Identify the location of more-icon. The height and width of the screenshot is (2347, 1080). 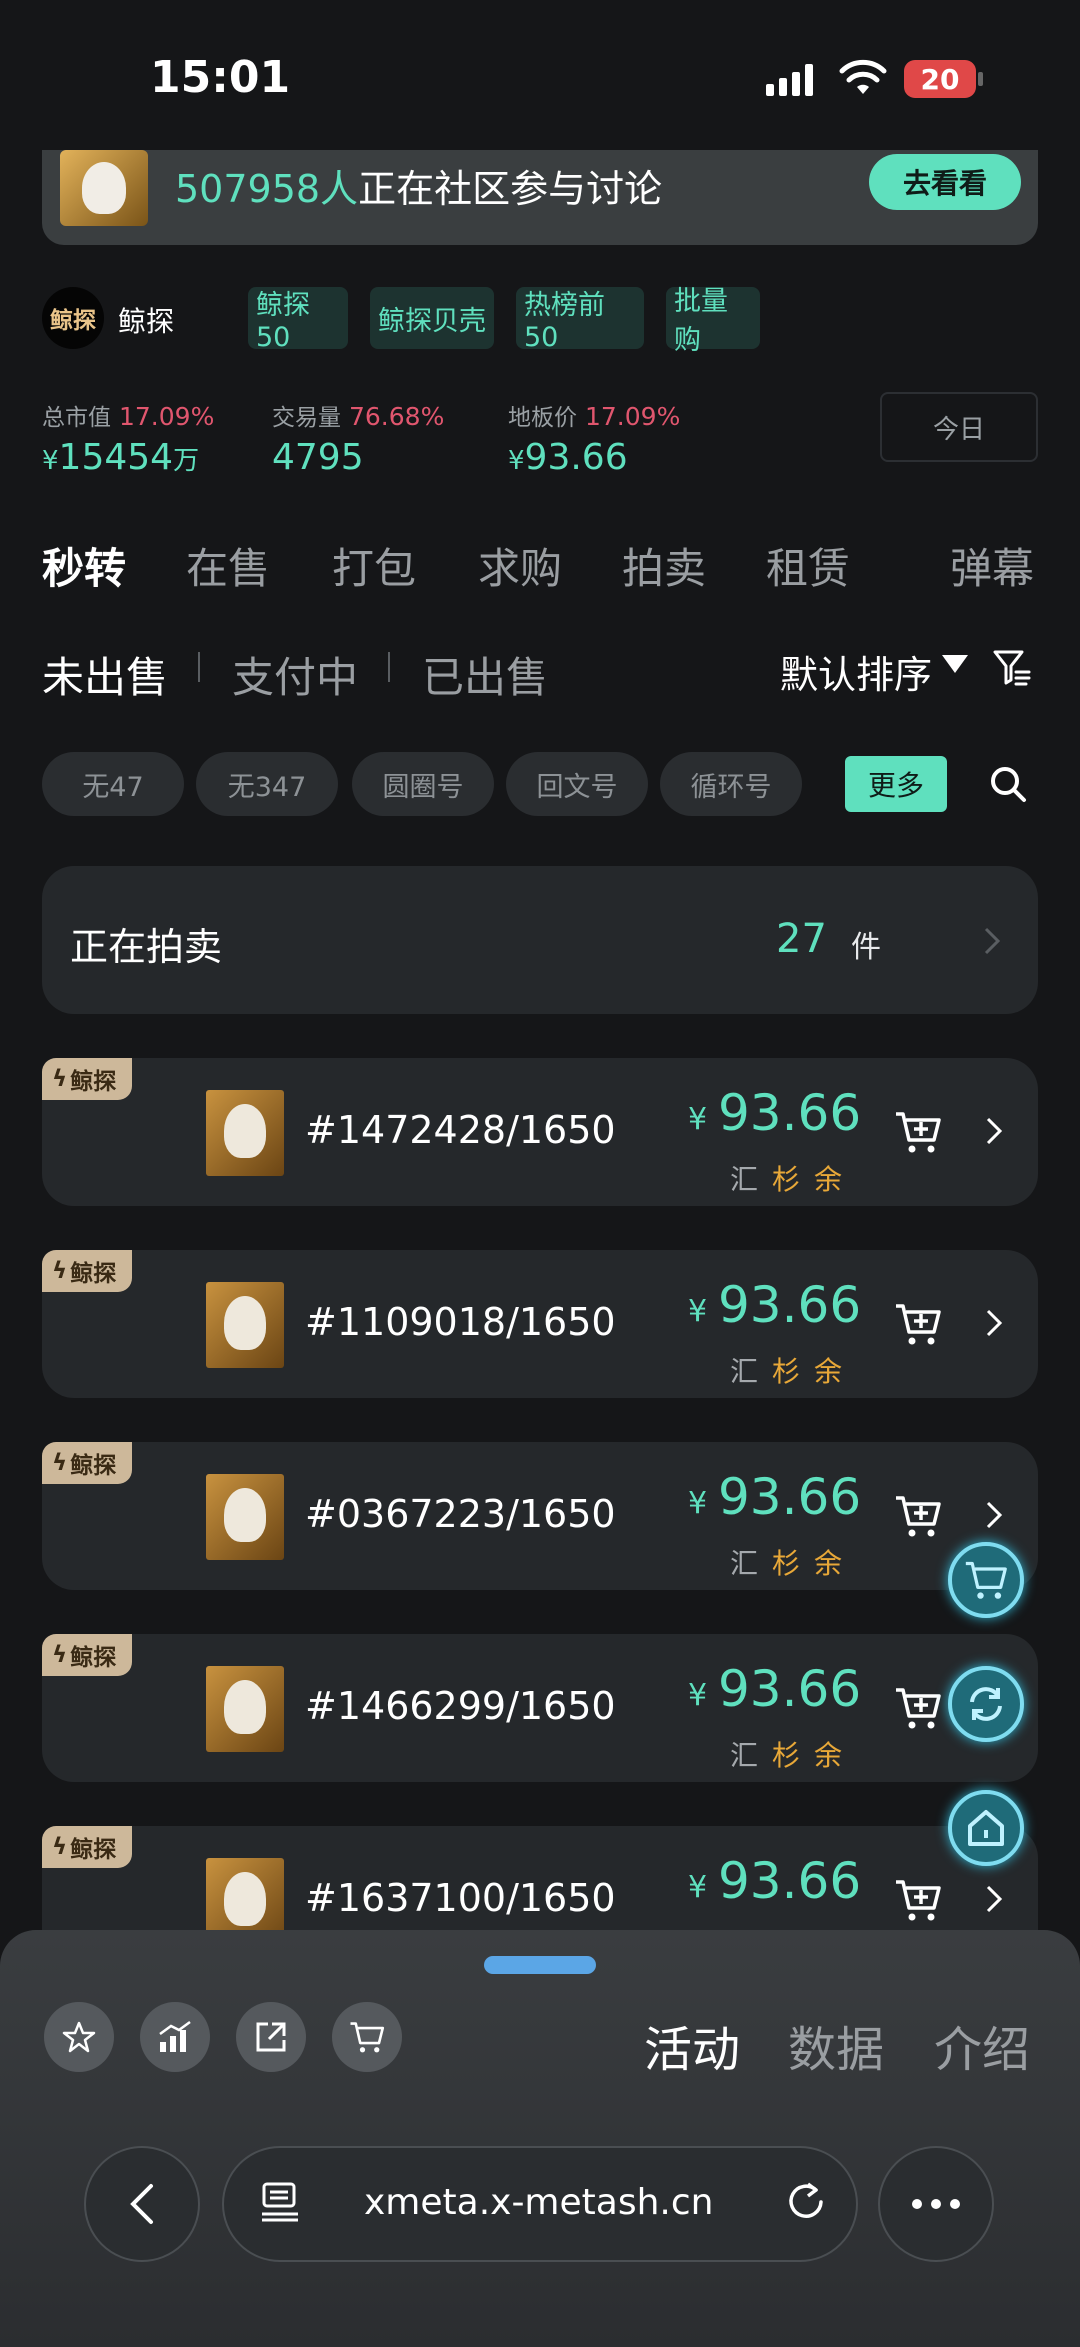
(936, 2204).